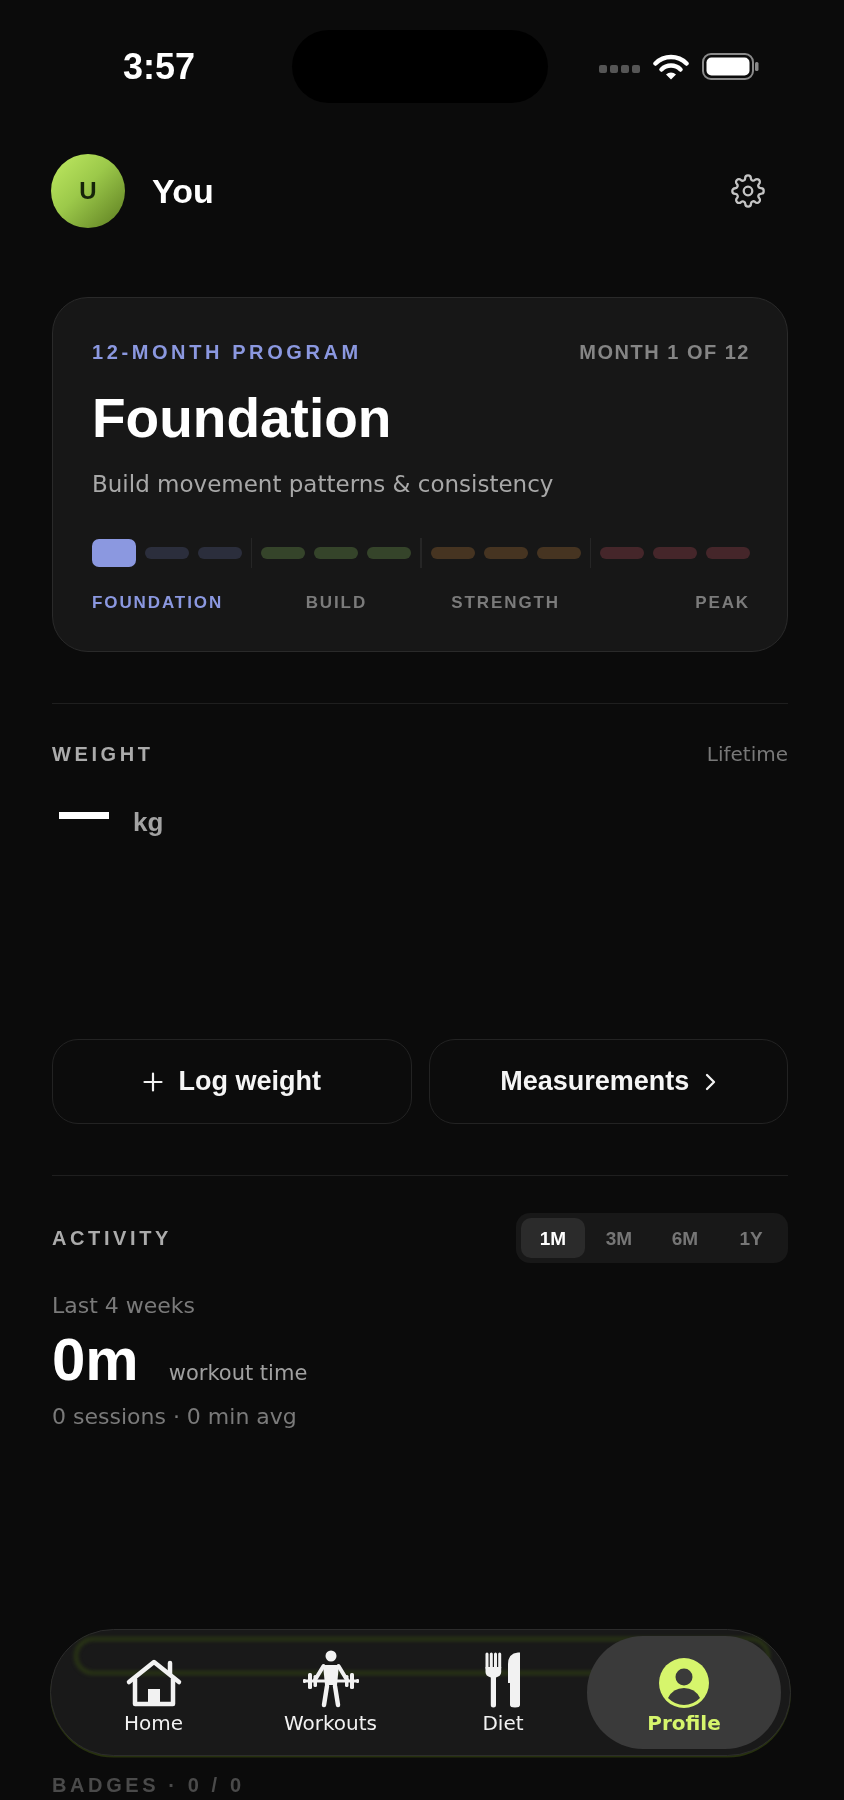 Image resolution: width=844 pixels, height=1800 pixels. What do you see at coordinates (103, 754) in the screenshot?
I see `section-heading: WEIGHT` at bounding box center [103, 754].